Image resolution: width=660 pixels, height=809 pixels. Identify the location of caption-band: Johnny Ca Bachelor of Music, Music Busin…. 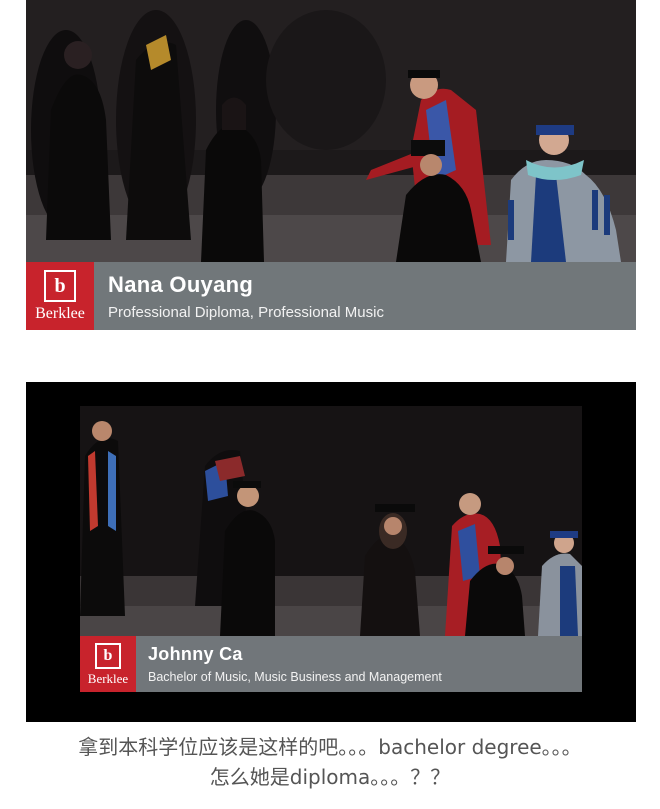
(359, 664).